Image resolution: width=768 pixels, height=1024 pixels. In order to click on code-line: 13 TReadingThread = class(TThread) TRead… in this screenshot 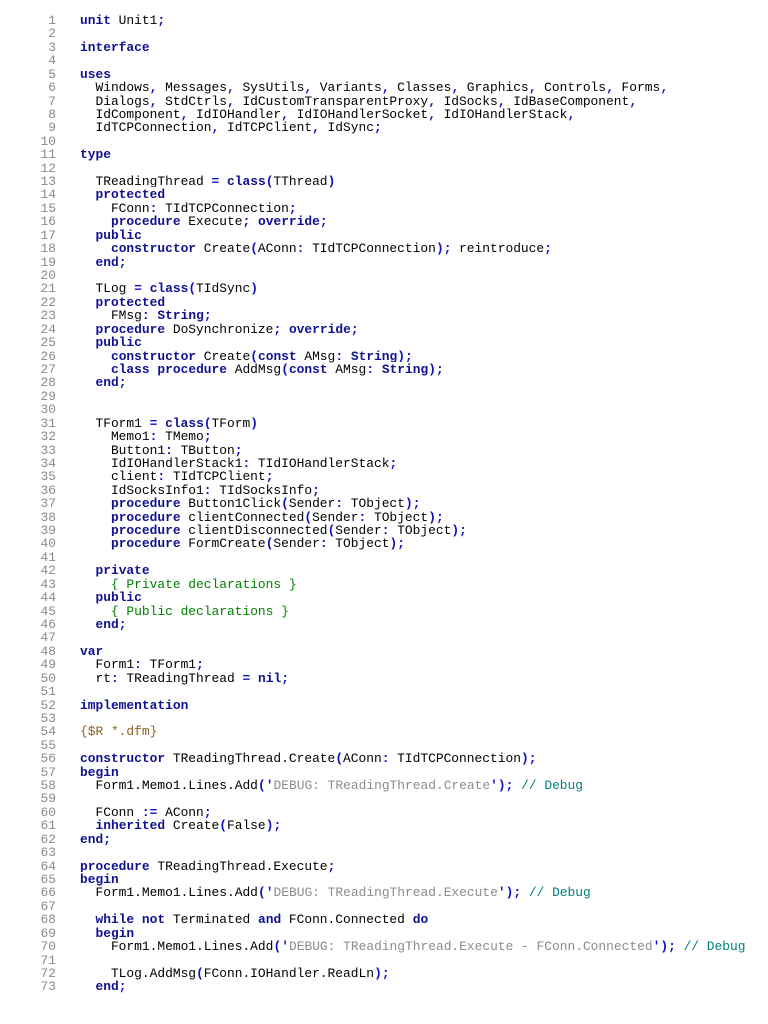, I will do `click(384, 182)`.